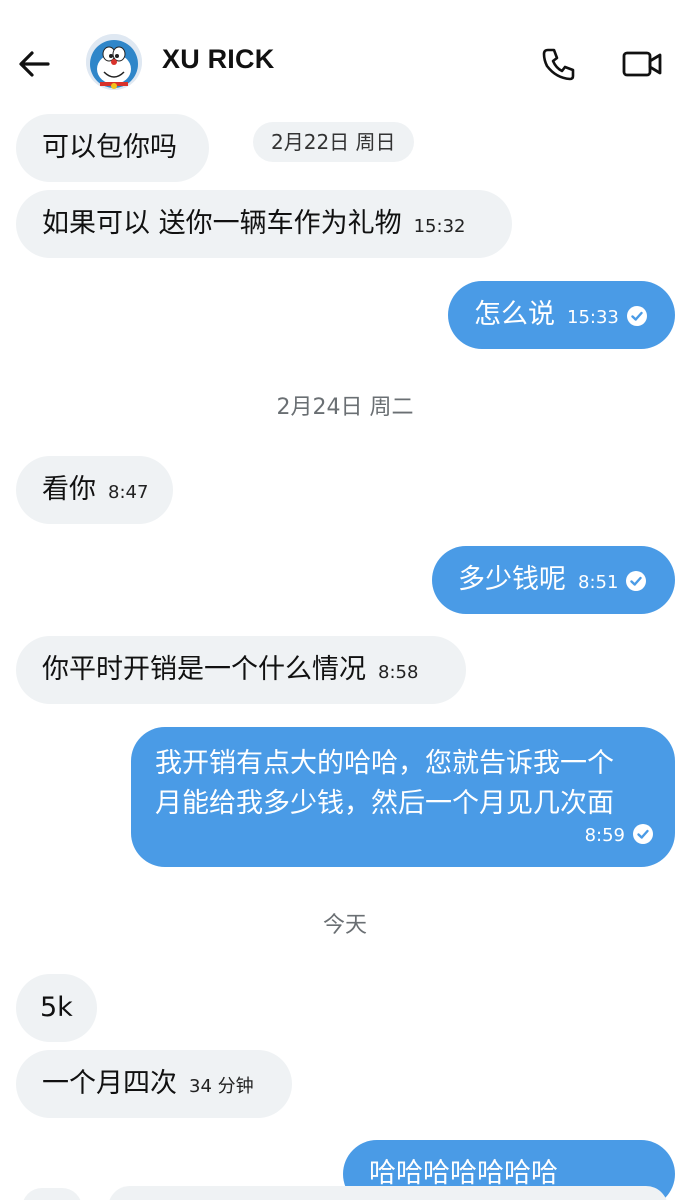  Describe the element at coordinates (514, 314) in the screenshot. I see `message-text: 怎么说` at that location.